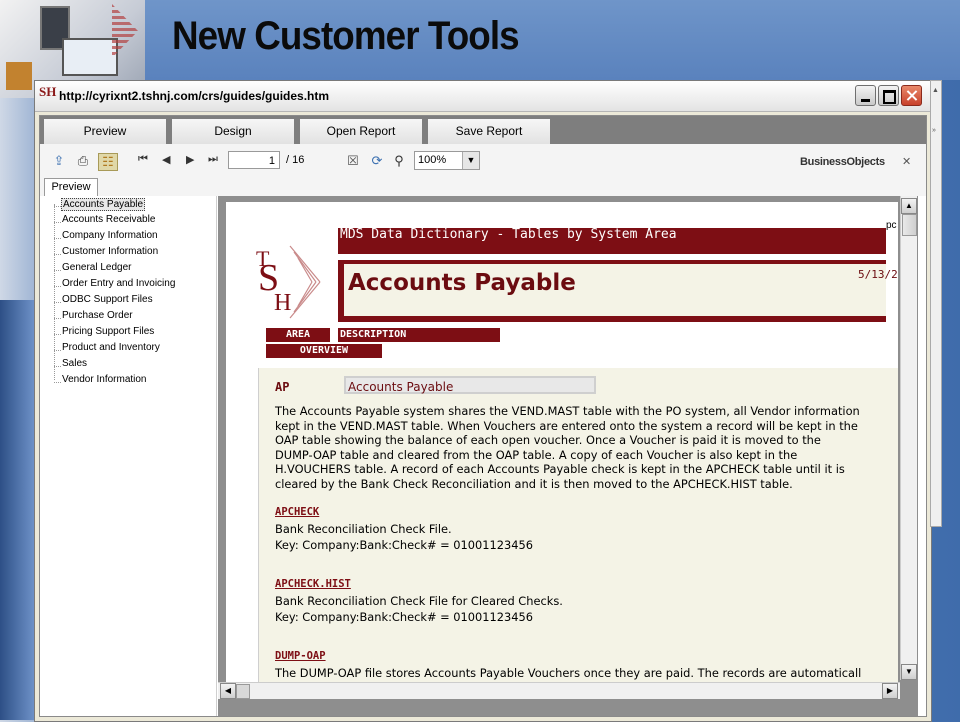 Image resolution: width=960 pixels, height=722 pixels. What do you see at coordinates (353, 161) in the screenshot?
I see `stop-icon: ☒` at bounding box center [353, 161].